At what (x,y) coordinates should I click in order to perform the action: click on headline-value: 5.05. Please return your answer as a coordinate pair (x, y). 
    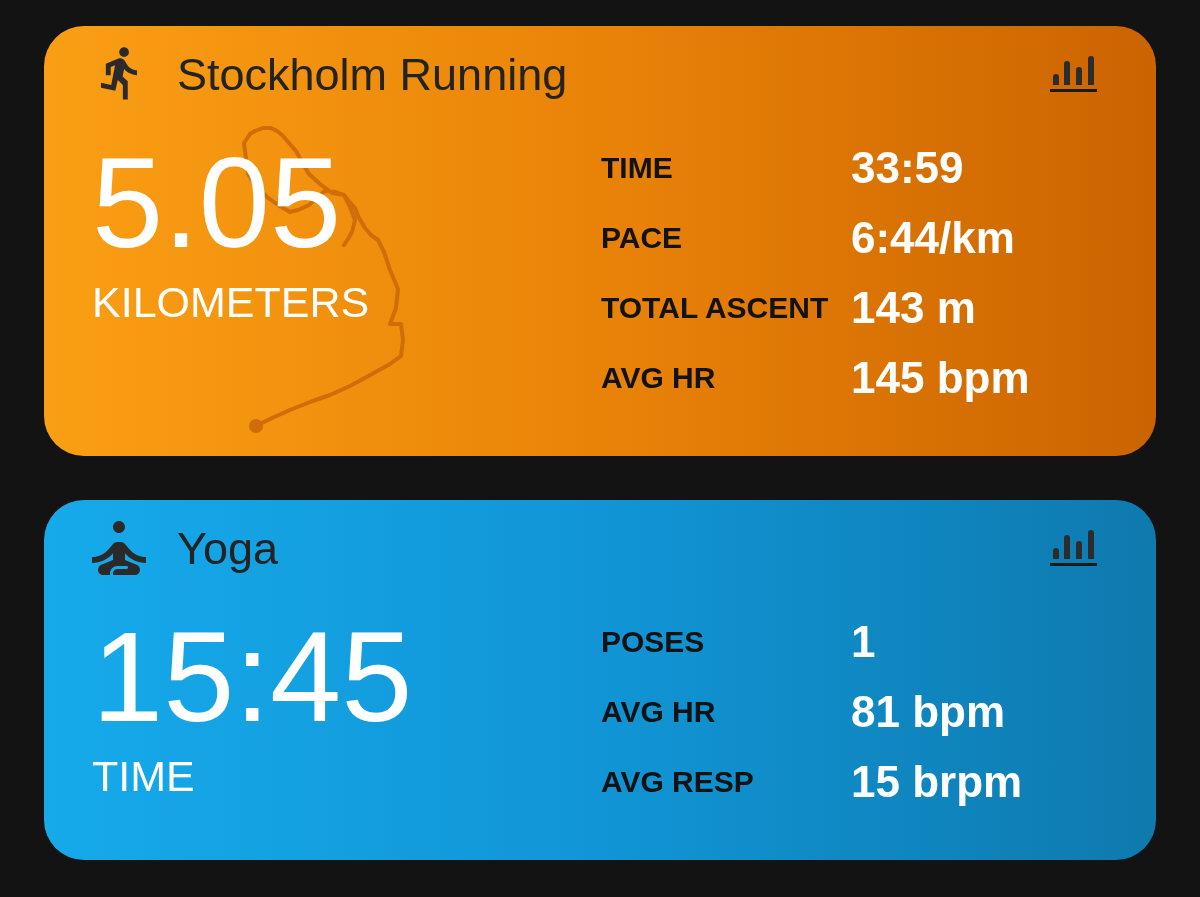
    Looking at the image, I should click on (217, 203).